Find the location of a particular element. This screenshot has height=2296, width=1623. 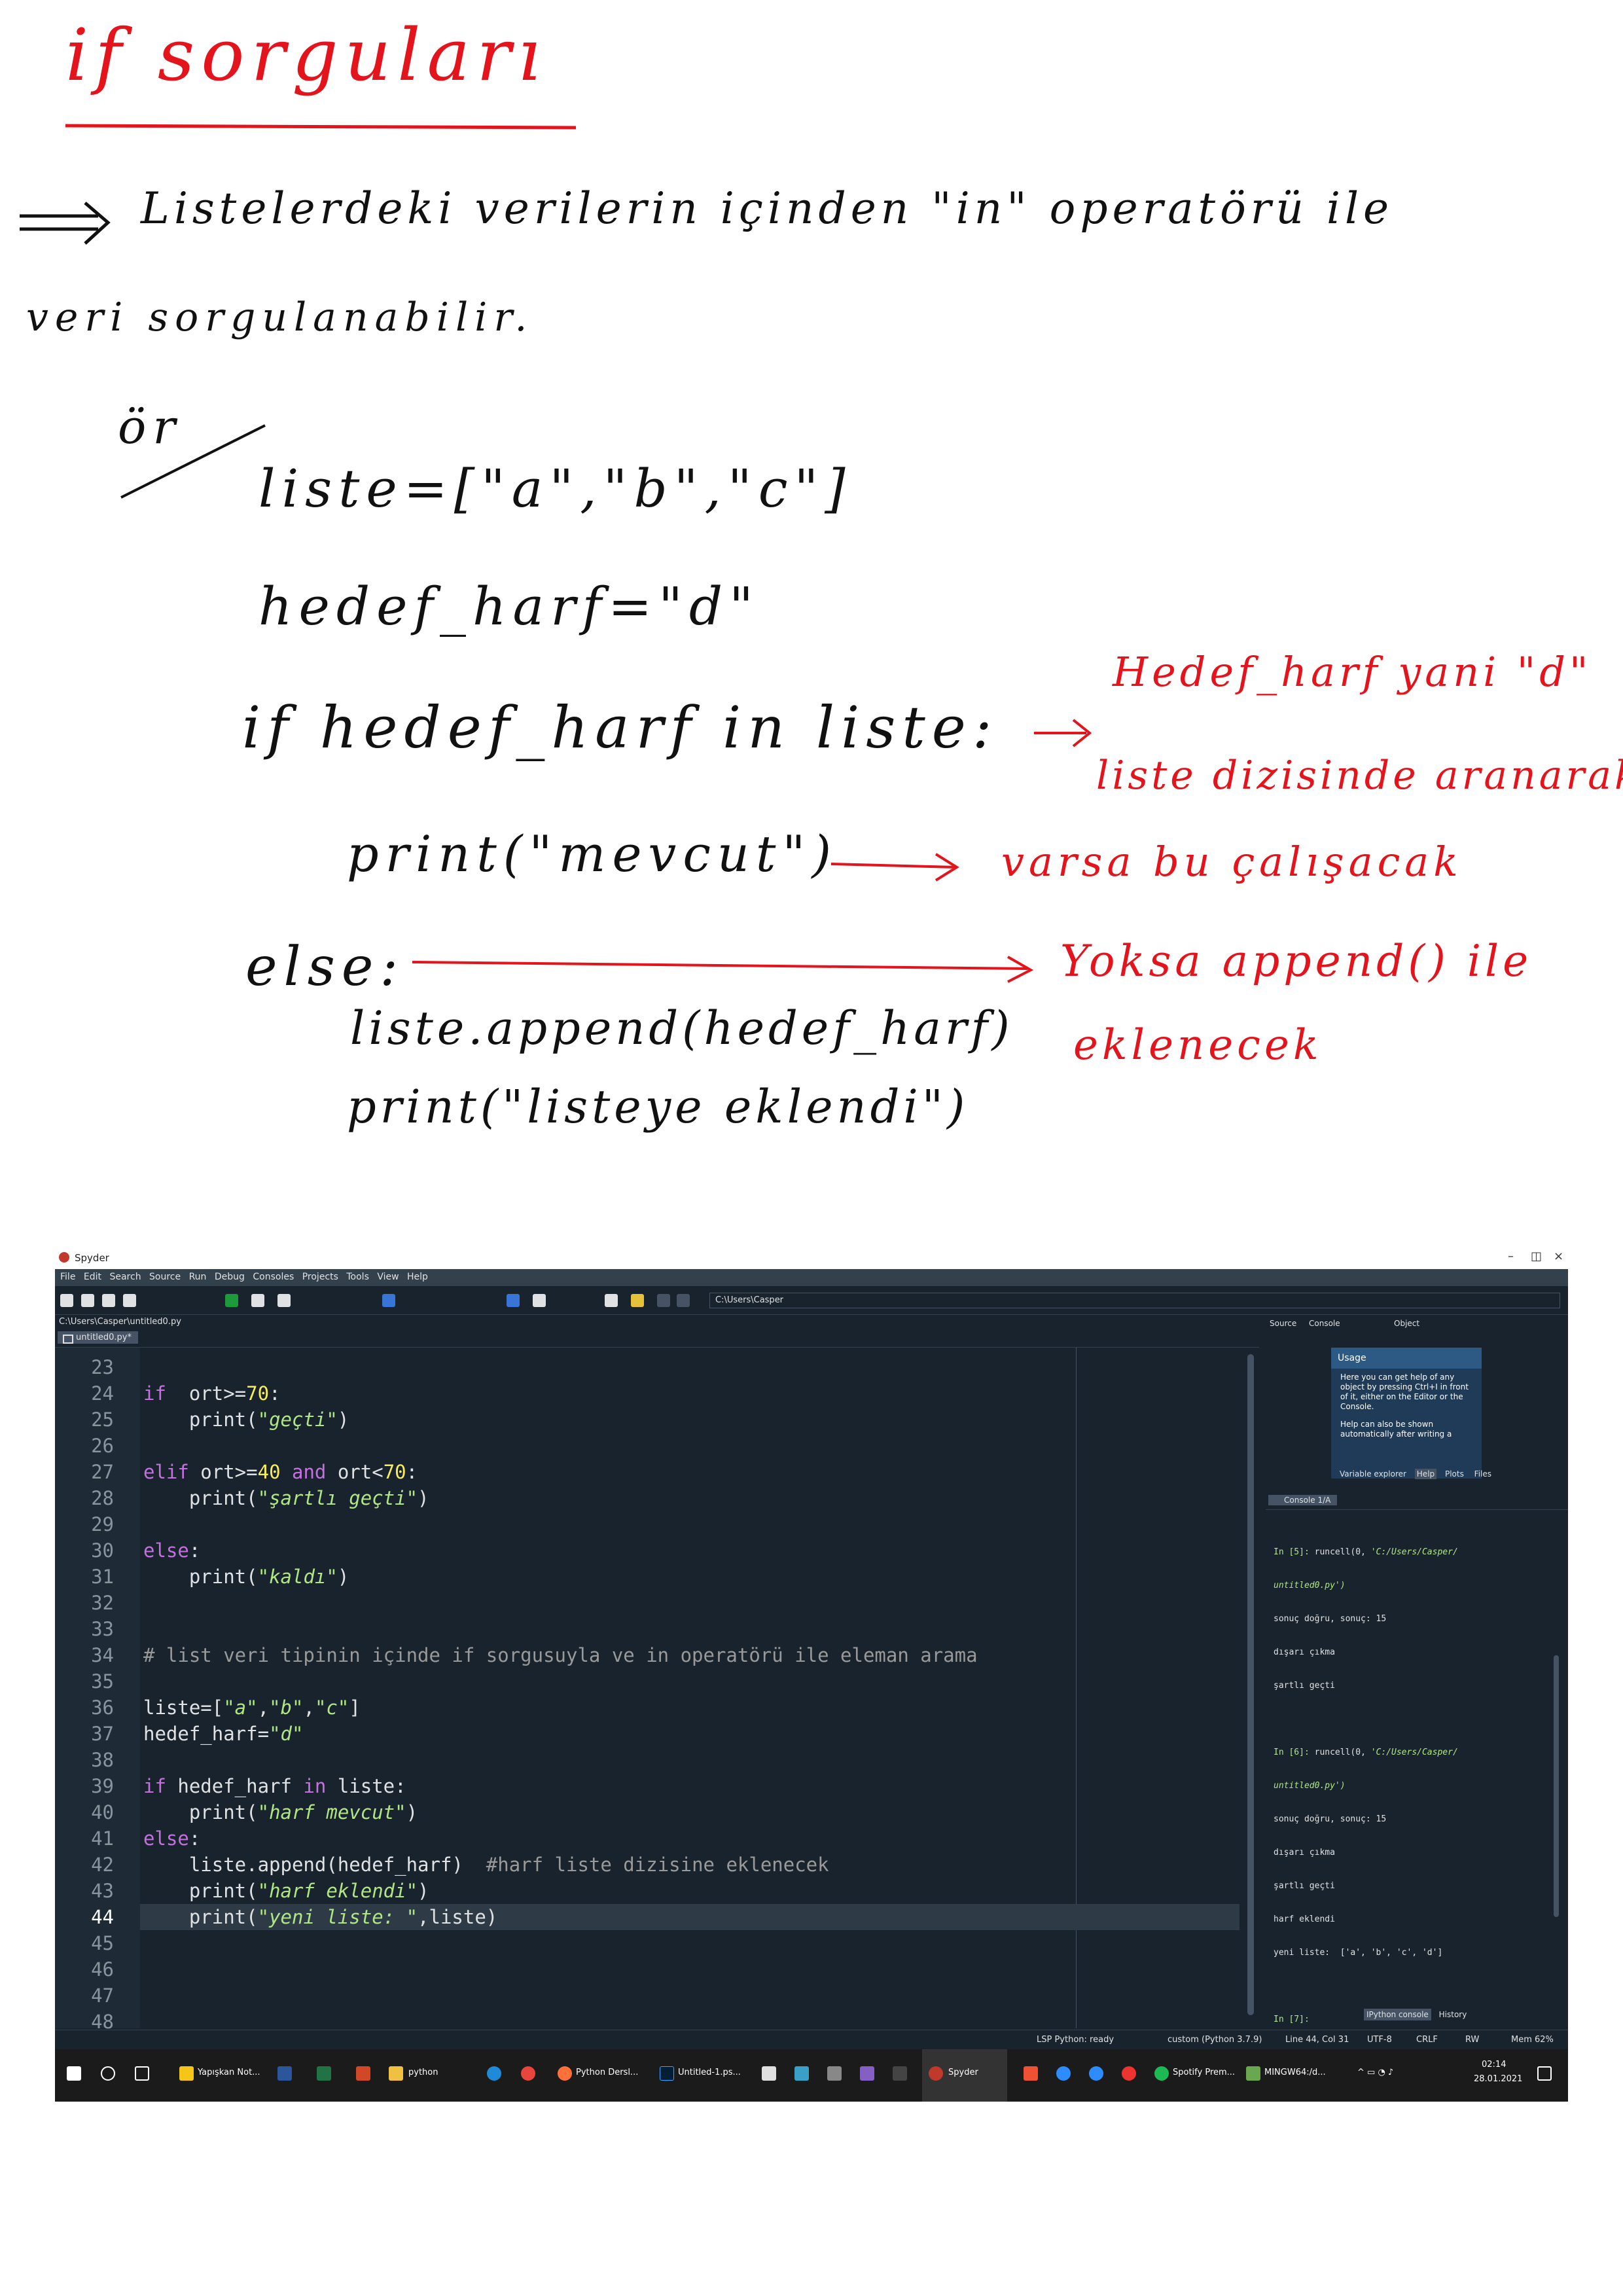

code-line: 43 print("harf eklendi") is located at coordinates (260, 1891).